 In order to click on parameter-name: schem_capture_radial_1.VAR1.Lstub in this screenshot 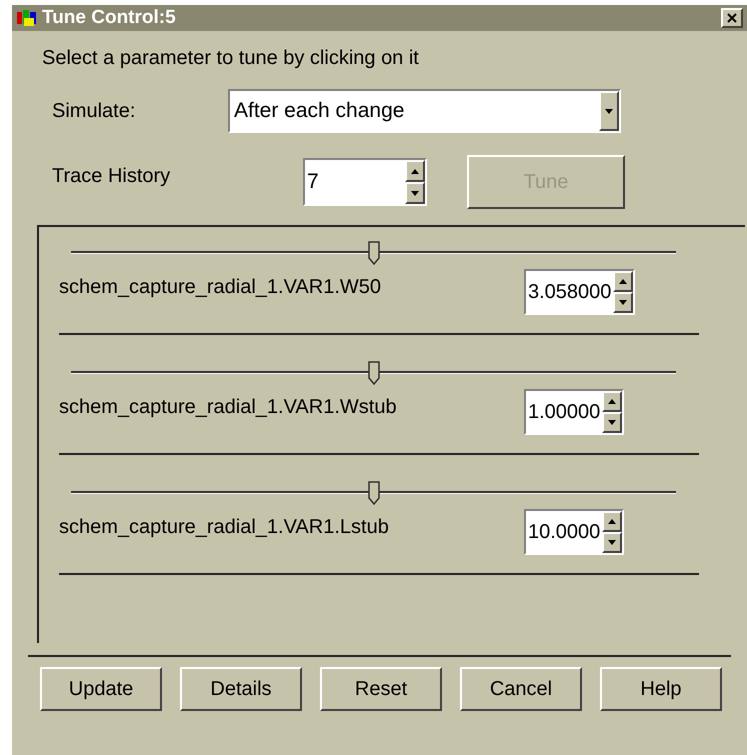, I will do `click(224, 527)`.